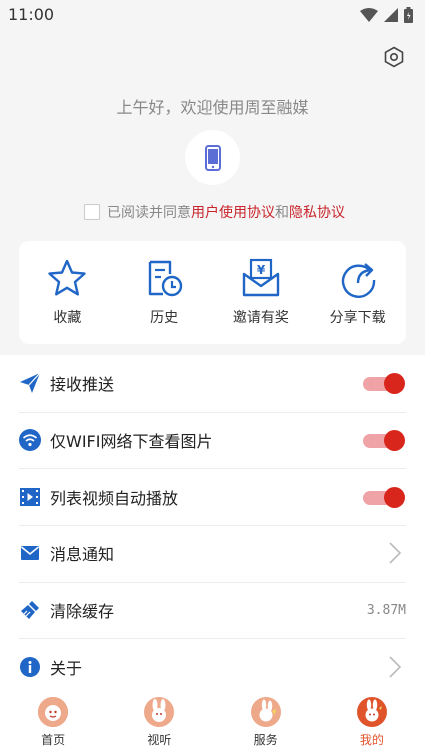 Image resolution: width=425 pixels, height=755 pixels. Describe the element at coordinates (384, 384) in the screenshot. I see `receive-push-toggle` at that location.